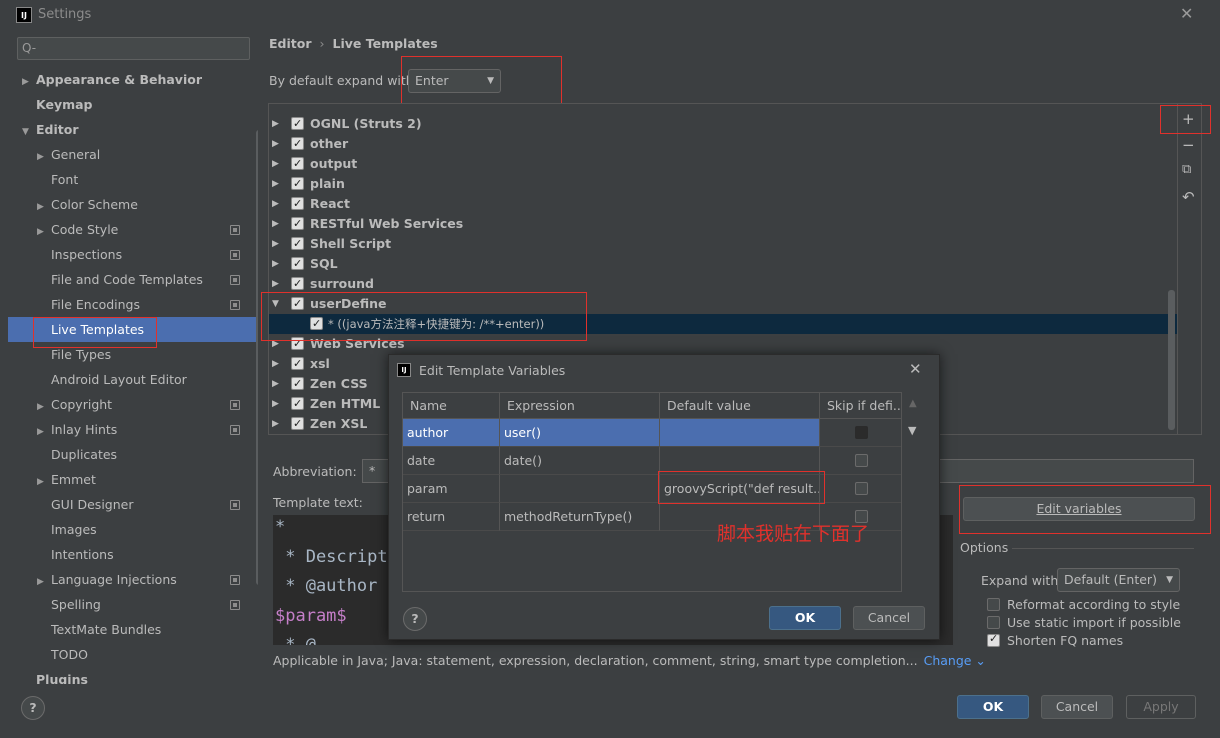  I want to click on move-up-icon: ▲, so click(913, 403).